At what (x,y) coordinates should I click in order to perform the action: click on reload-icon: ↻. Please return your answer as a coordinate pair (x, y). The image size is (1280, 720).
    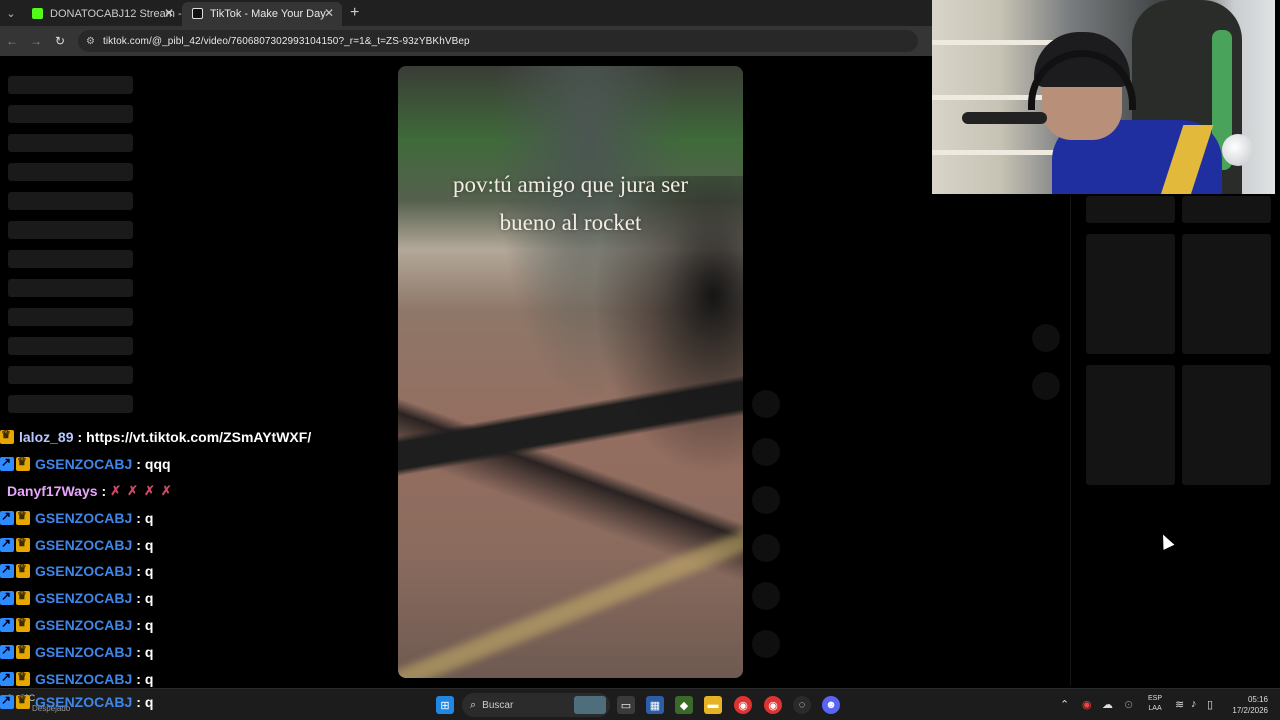
    Looking at the image, I should click on (60, 41).